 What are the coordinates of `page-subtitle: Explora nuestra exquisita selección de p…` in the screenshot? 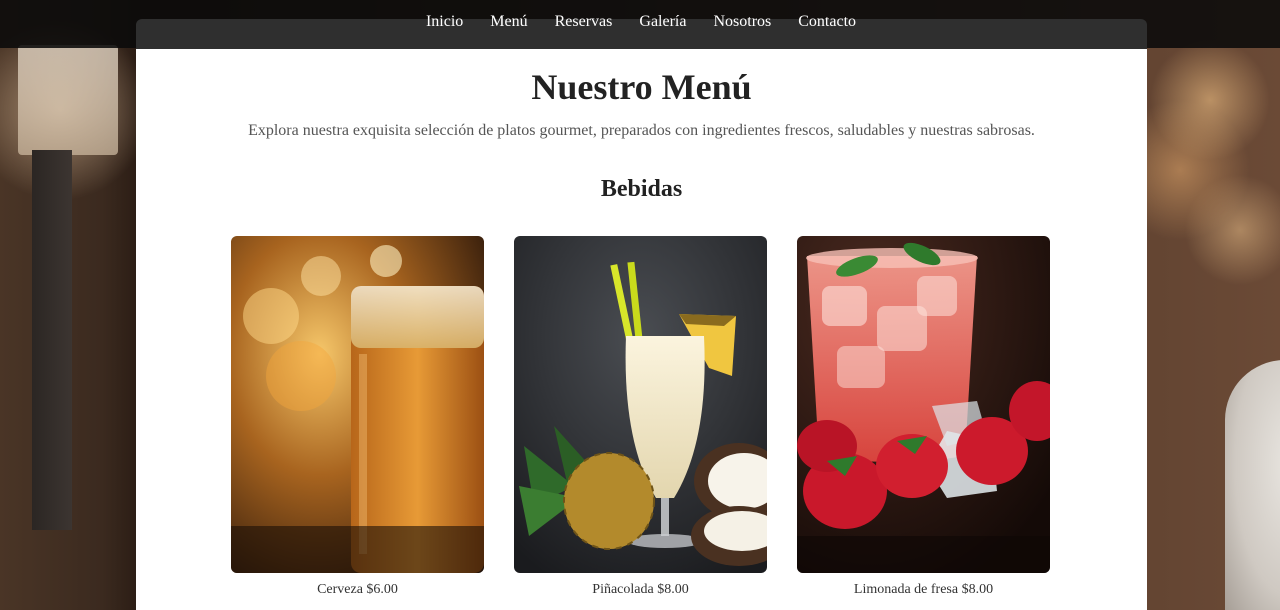 It's located at (641, 130).